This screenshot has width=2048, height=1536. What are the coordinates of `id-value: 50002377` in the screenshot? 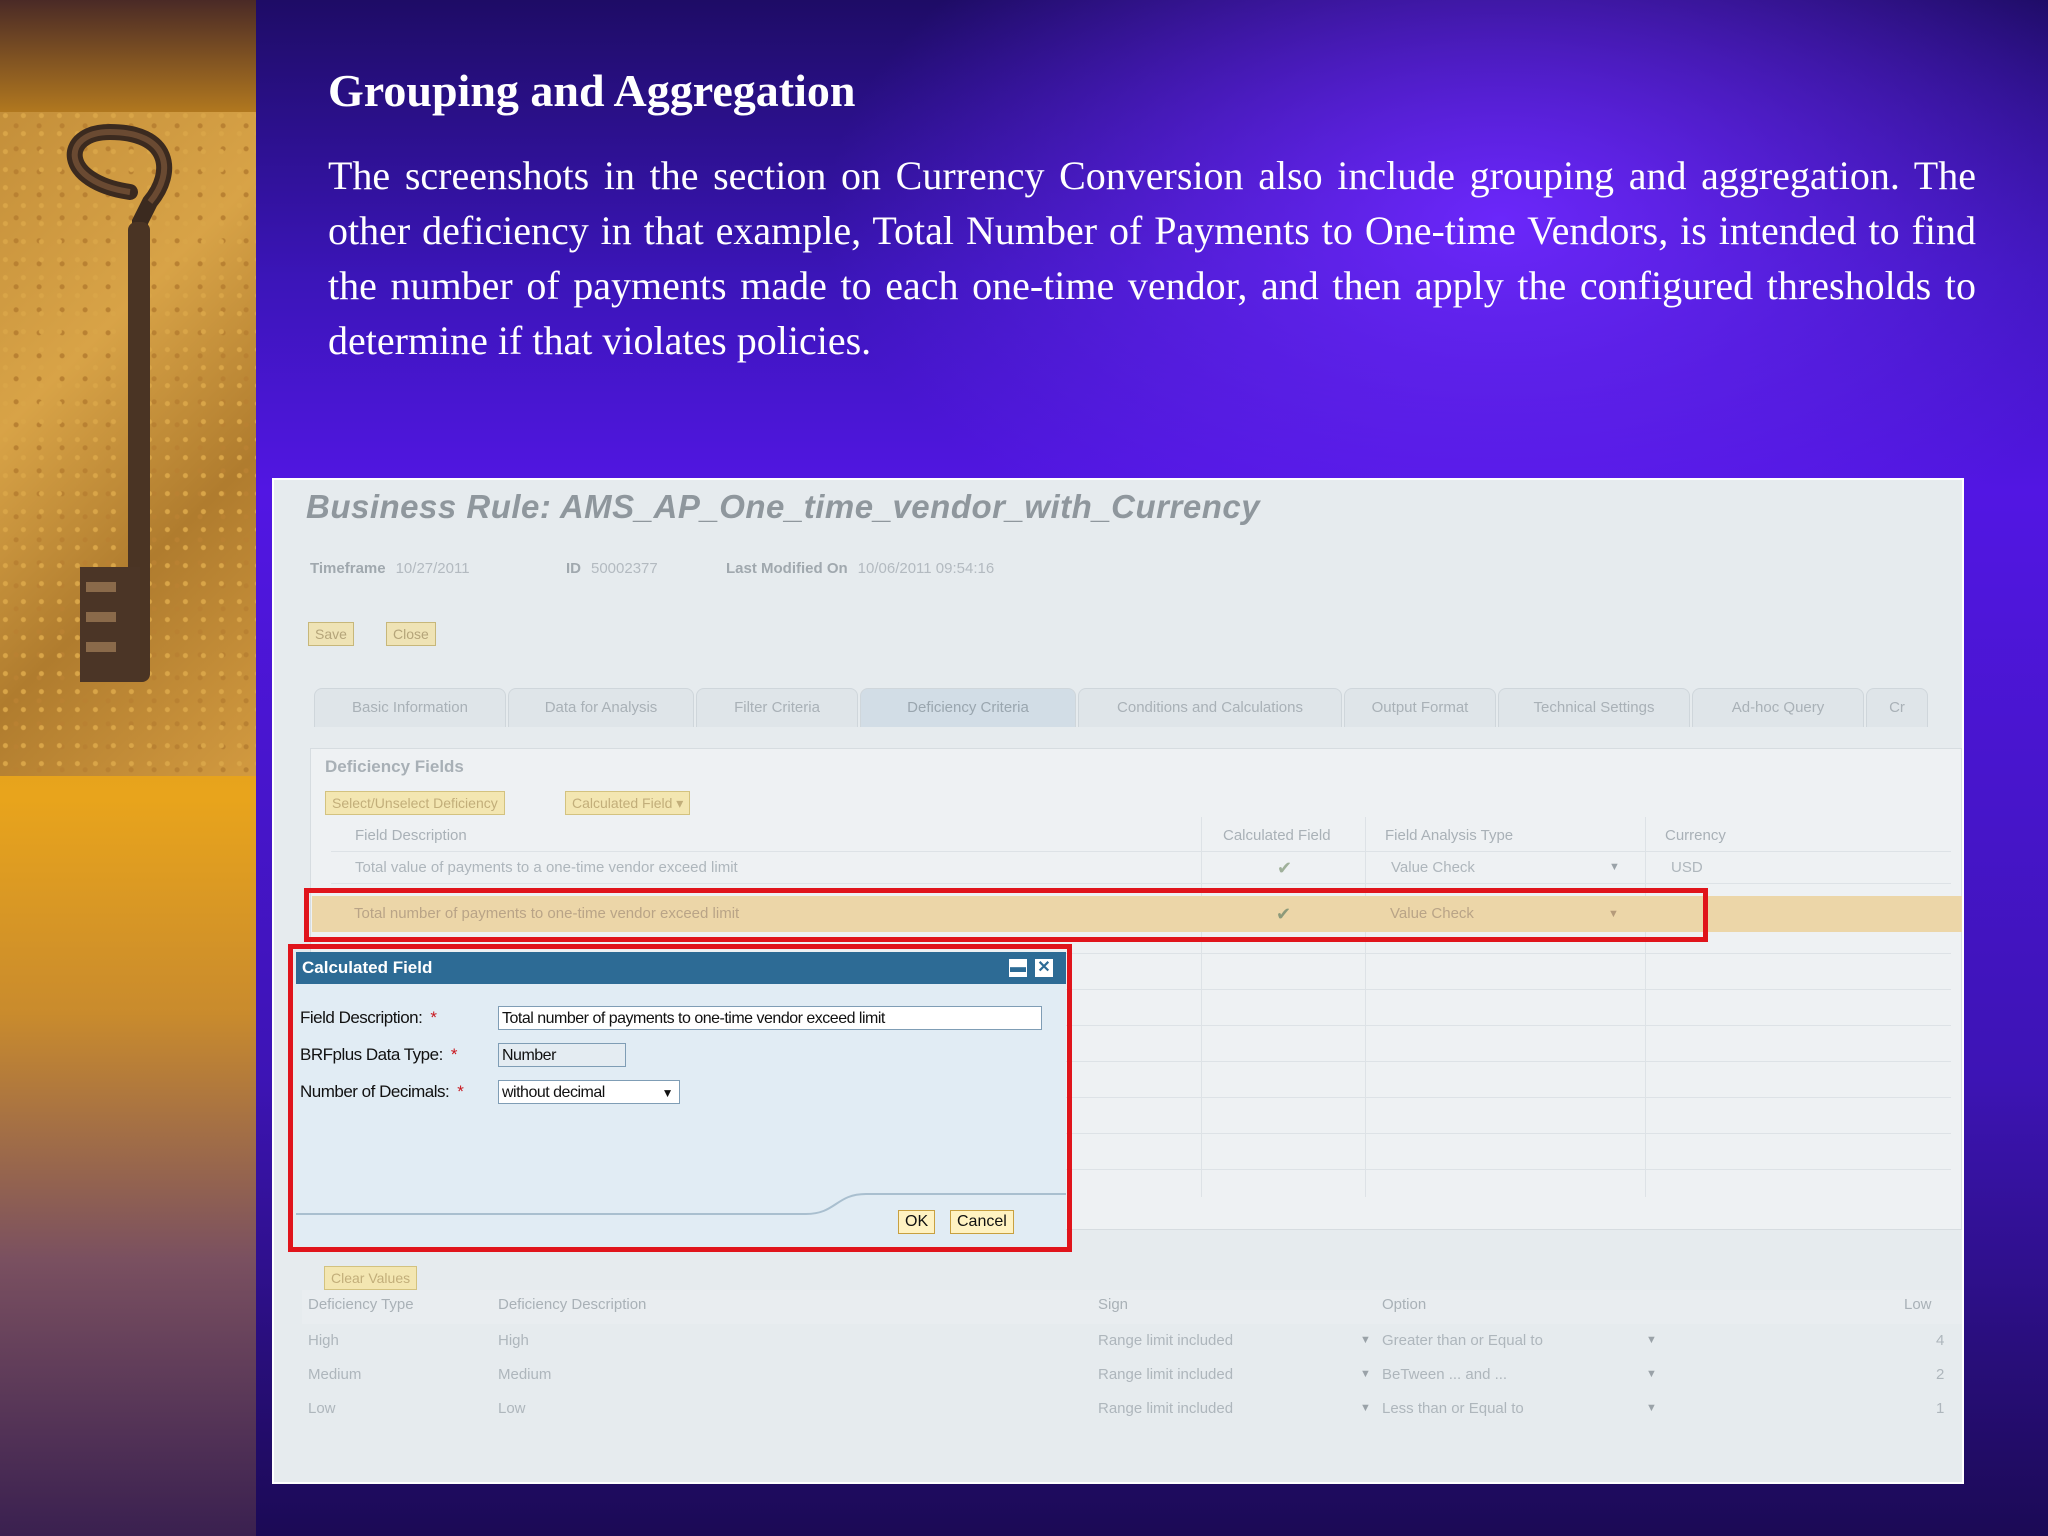 It's located at (624, 568).